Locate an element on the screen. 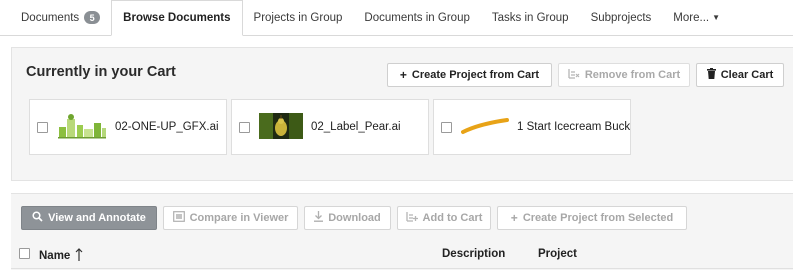 Image resolution: width=793 pixels, height=277 pixels. view-and-annotate-button: View and Annotate is located at coordinates (89, 218).